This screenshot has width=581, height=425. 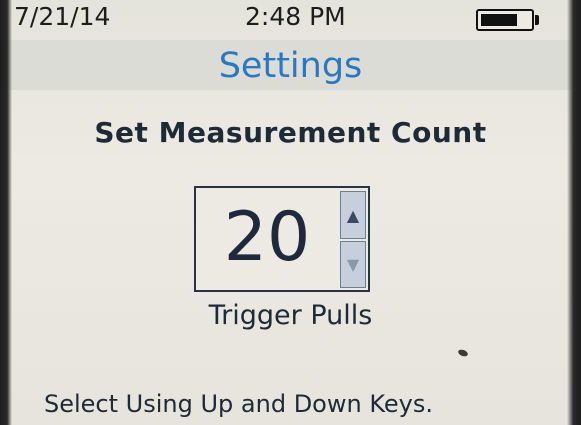 What do you see at coordinates (6, 212) in the screenshot?
I see `bezel-left` at bounding box center [6, 212].